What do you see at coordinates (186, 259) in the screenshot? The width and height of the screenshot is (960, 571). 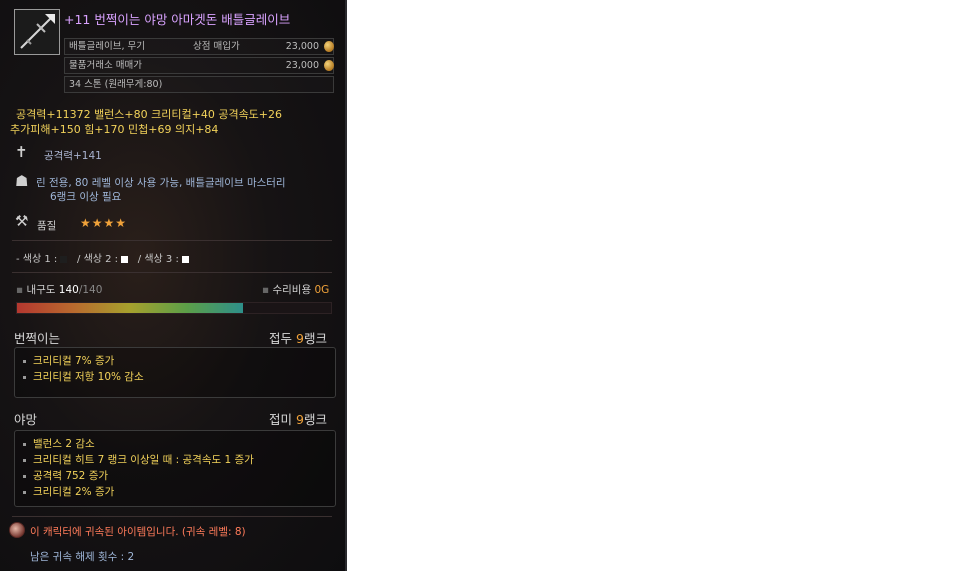 I see `dye-3-swatch` at bounding box center [186, 259].